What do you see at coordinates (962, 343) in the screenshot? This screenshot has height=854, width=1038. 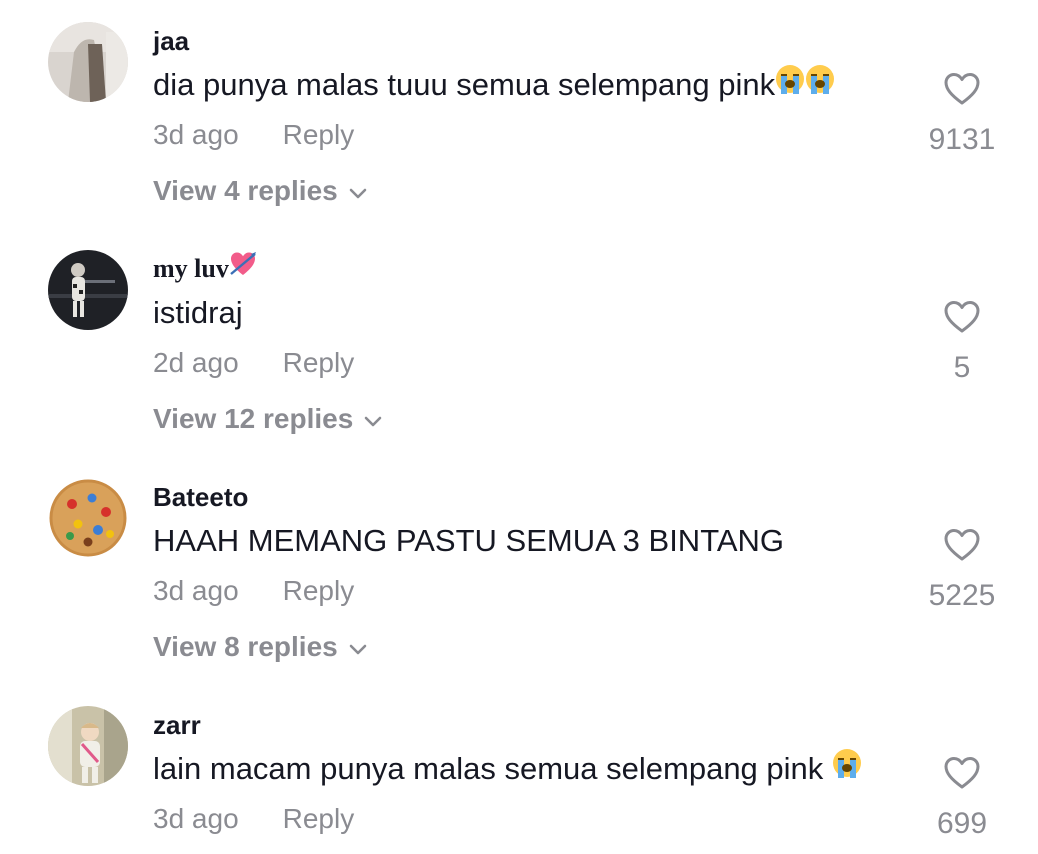 I see `like-button: 5` at bounding box center [962, 343].